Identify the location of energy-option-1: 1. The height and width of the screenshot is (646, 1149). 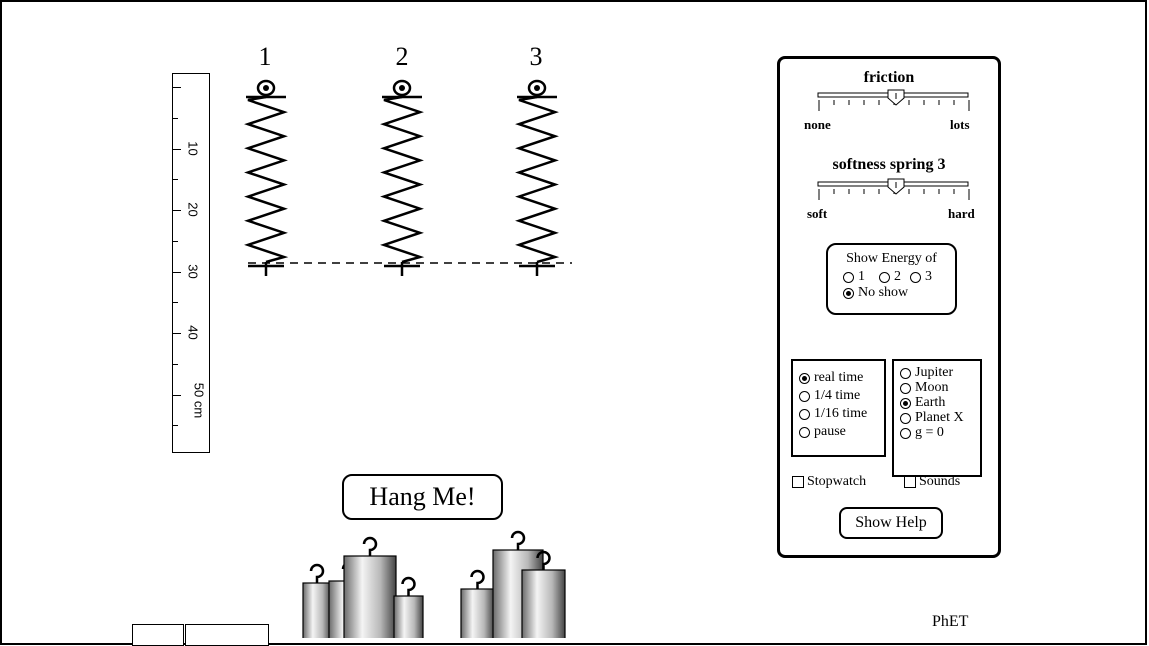
(854, 277).